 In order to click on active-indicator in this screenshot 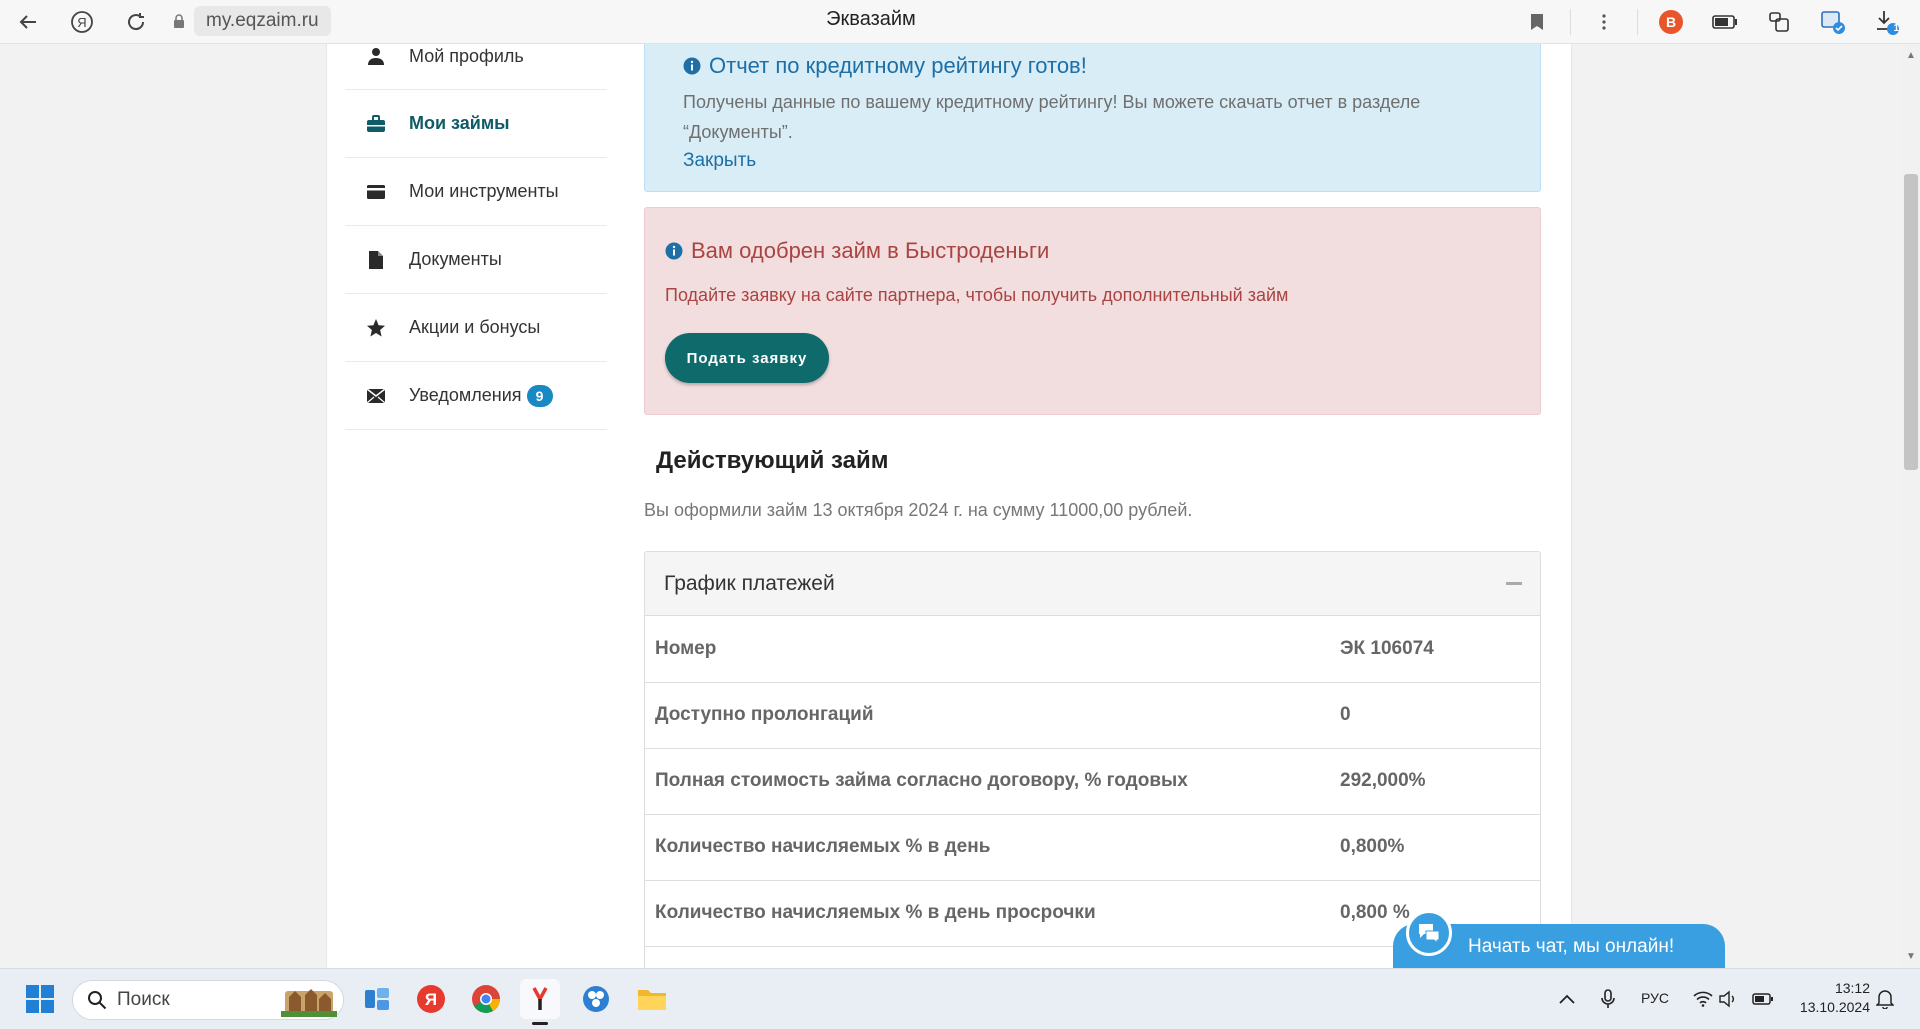, I will do `click(540, 1023)`.